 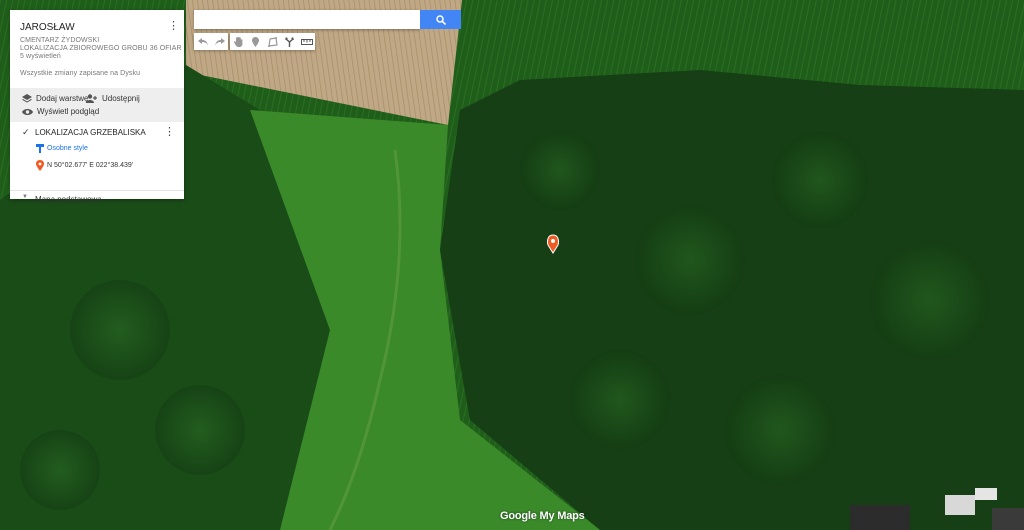 I want to click on select-button, so click(x=238, y=41).